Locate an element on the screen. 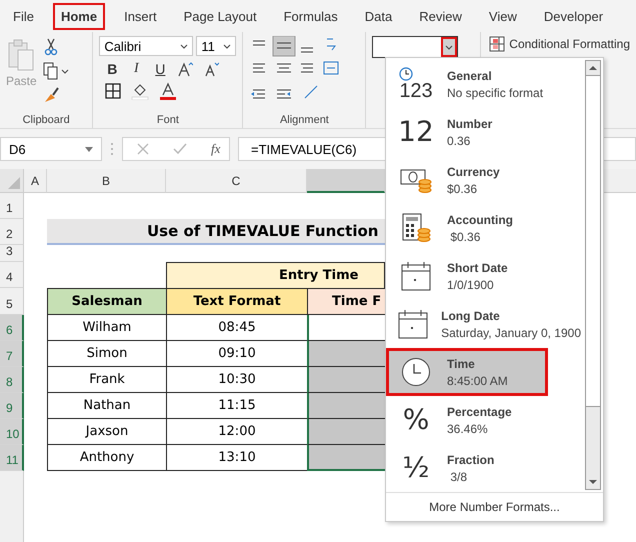 The image size is (636, 542). row-header: 1 is located at coordinates (12, 206).